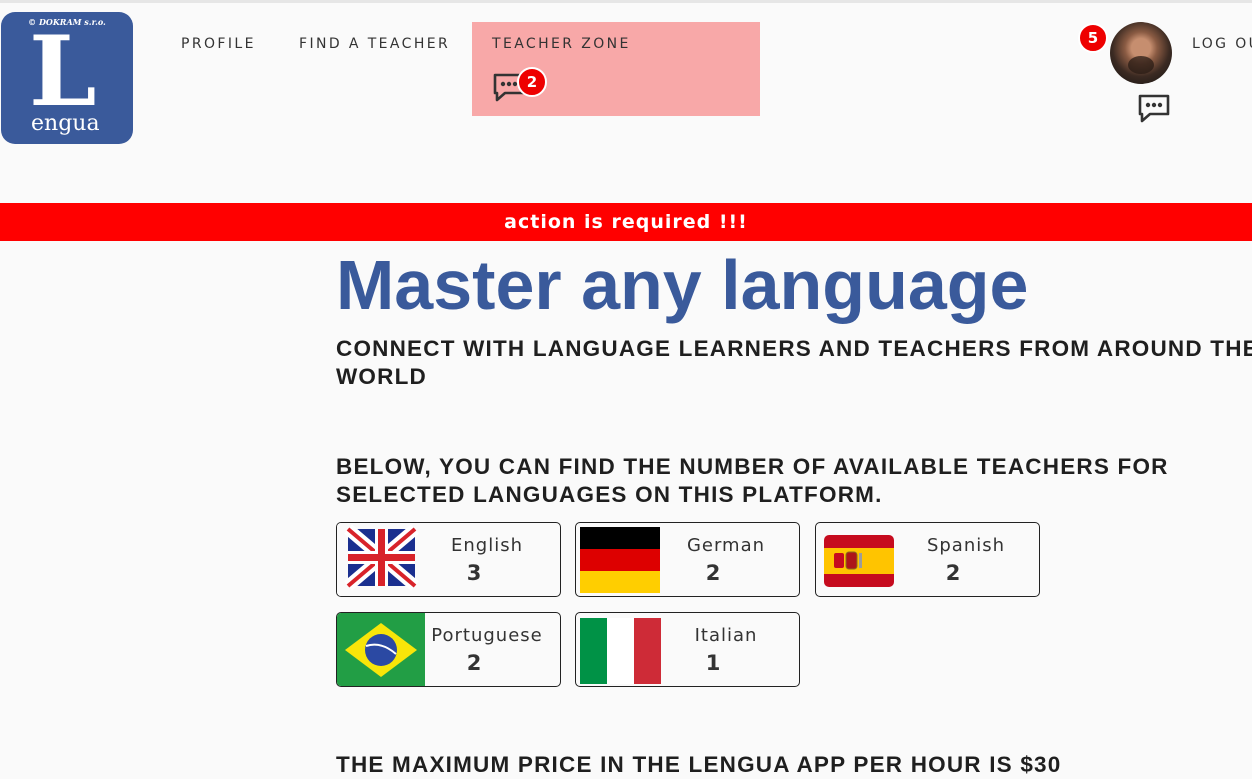  Describe the element at coordinates (487, 635) in the screenshot. I see `language-name: Portuguese` at that location.